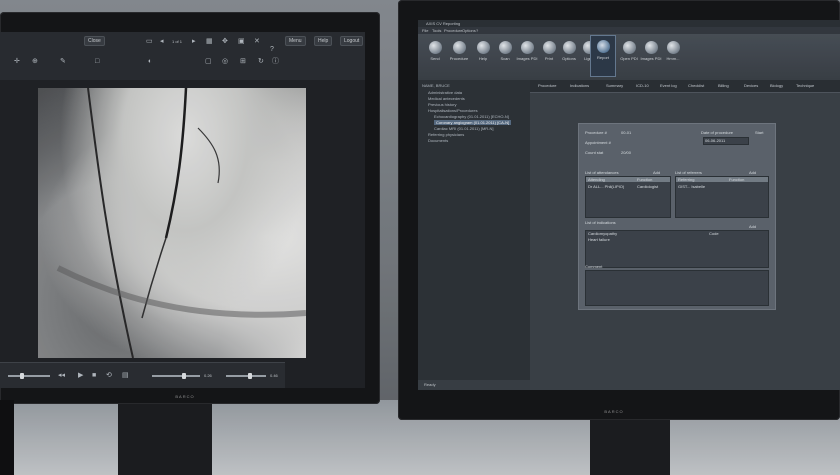 Image resolution: width=840 pixels, height=475 pixels. I want to click on export-icon, so click(673, 47).